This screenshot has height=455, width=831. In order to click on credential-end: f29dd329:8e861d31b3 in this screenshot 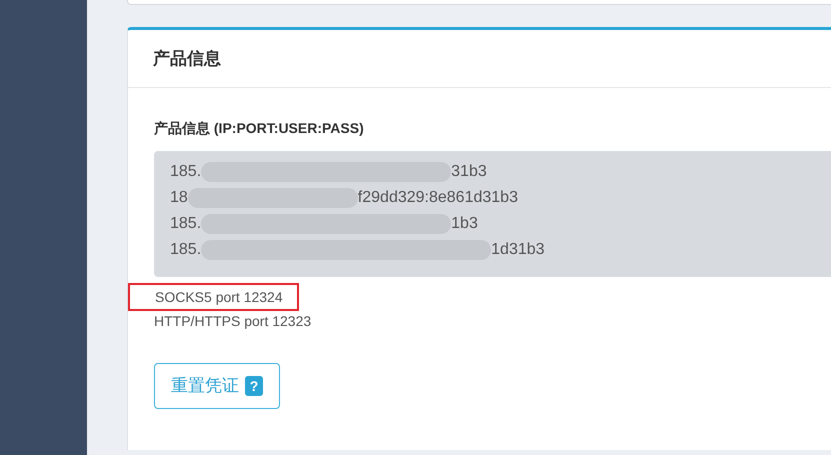, I will do `click(438, 198)`.